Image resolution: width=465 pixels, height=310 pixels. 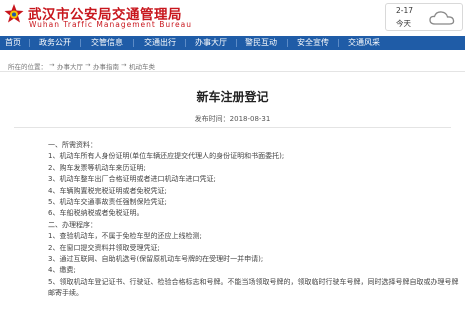 I want to click on list-item: 6、车船税纳税或者免税证明。, so click(x=96, y=213).